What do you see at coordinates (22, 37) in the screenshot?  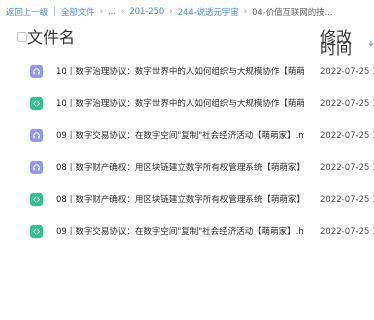 I see `select-all-checkbox` at bounding box center [22, 37].